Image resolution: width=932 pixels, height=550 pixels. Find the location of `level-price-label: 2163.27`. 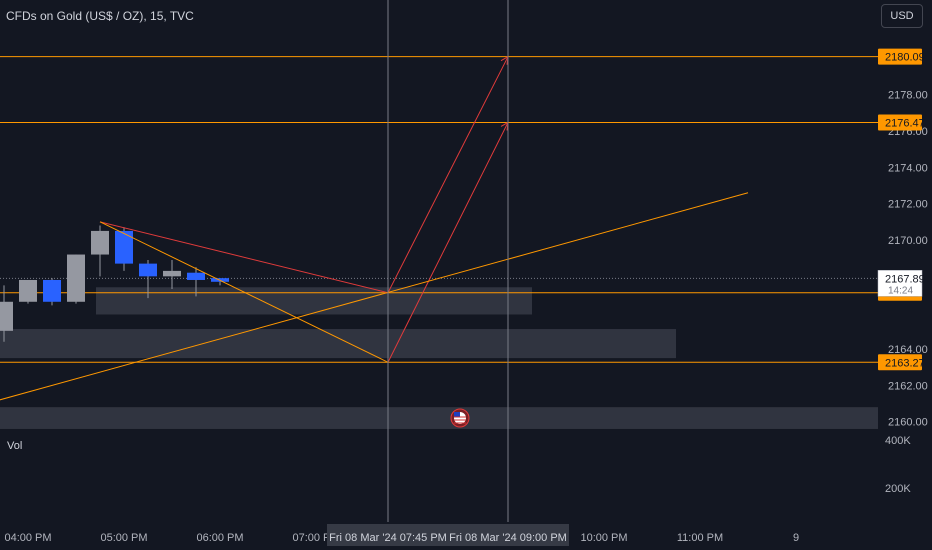

level-price-label: 2163.27 is located at coordinates (905, 363).